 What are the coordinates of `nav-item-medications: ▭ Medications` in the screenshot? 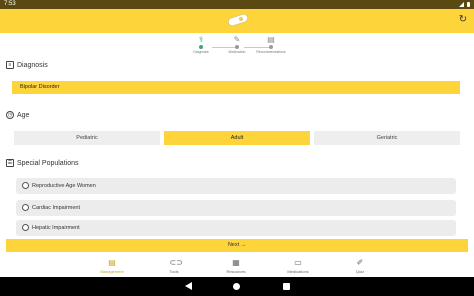 It's located at (298, 266).